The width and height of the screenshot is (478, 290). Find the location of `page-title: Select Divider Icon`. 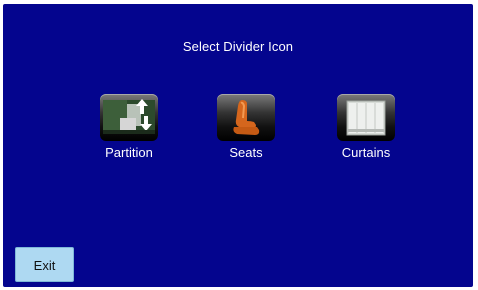

page-title: Select Divider Icon is located at coordinates (238, 46).